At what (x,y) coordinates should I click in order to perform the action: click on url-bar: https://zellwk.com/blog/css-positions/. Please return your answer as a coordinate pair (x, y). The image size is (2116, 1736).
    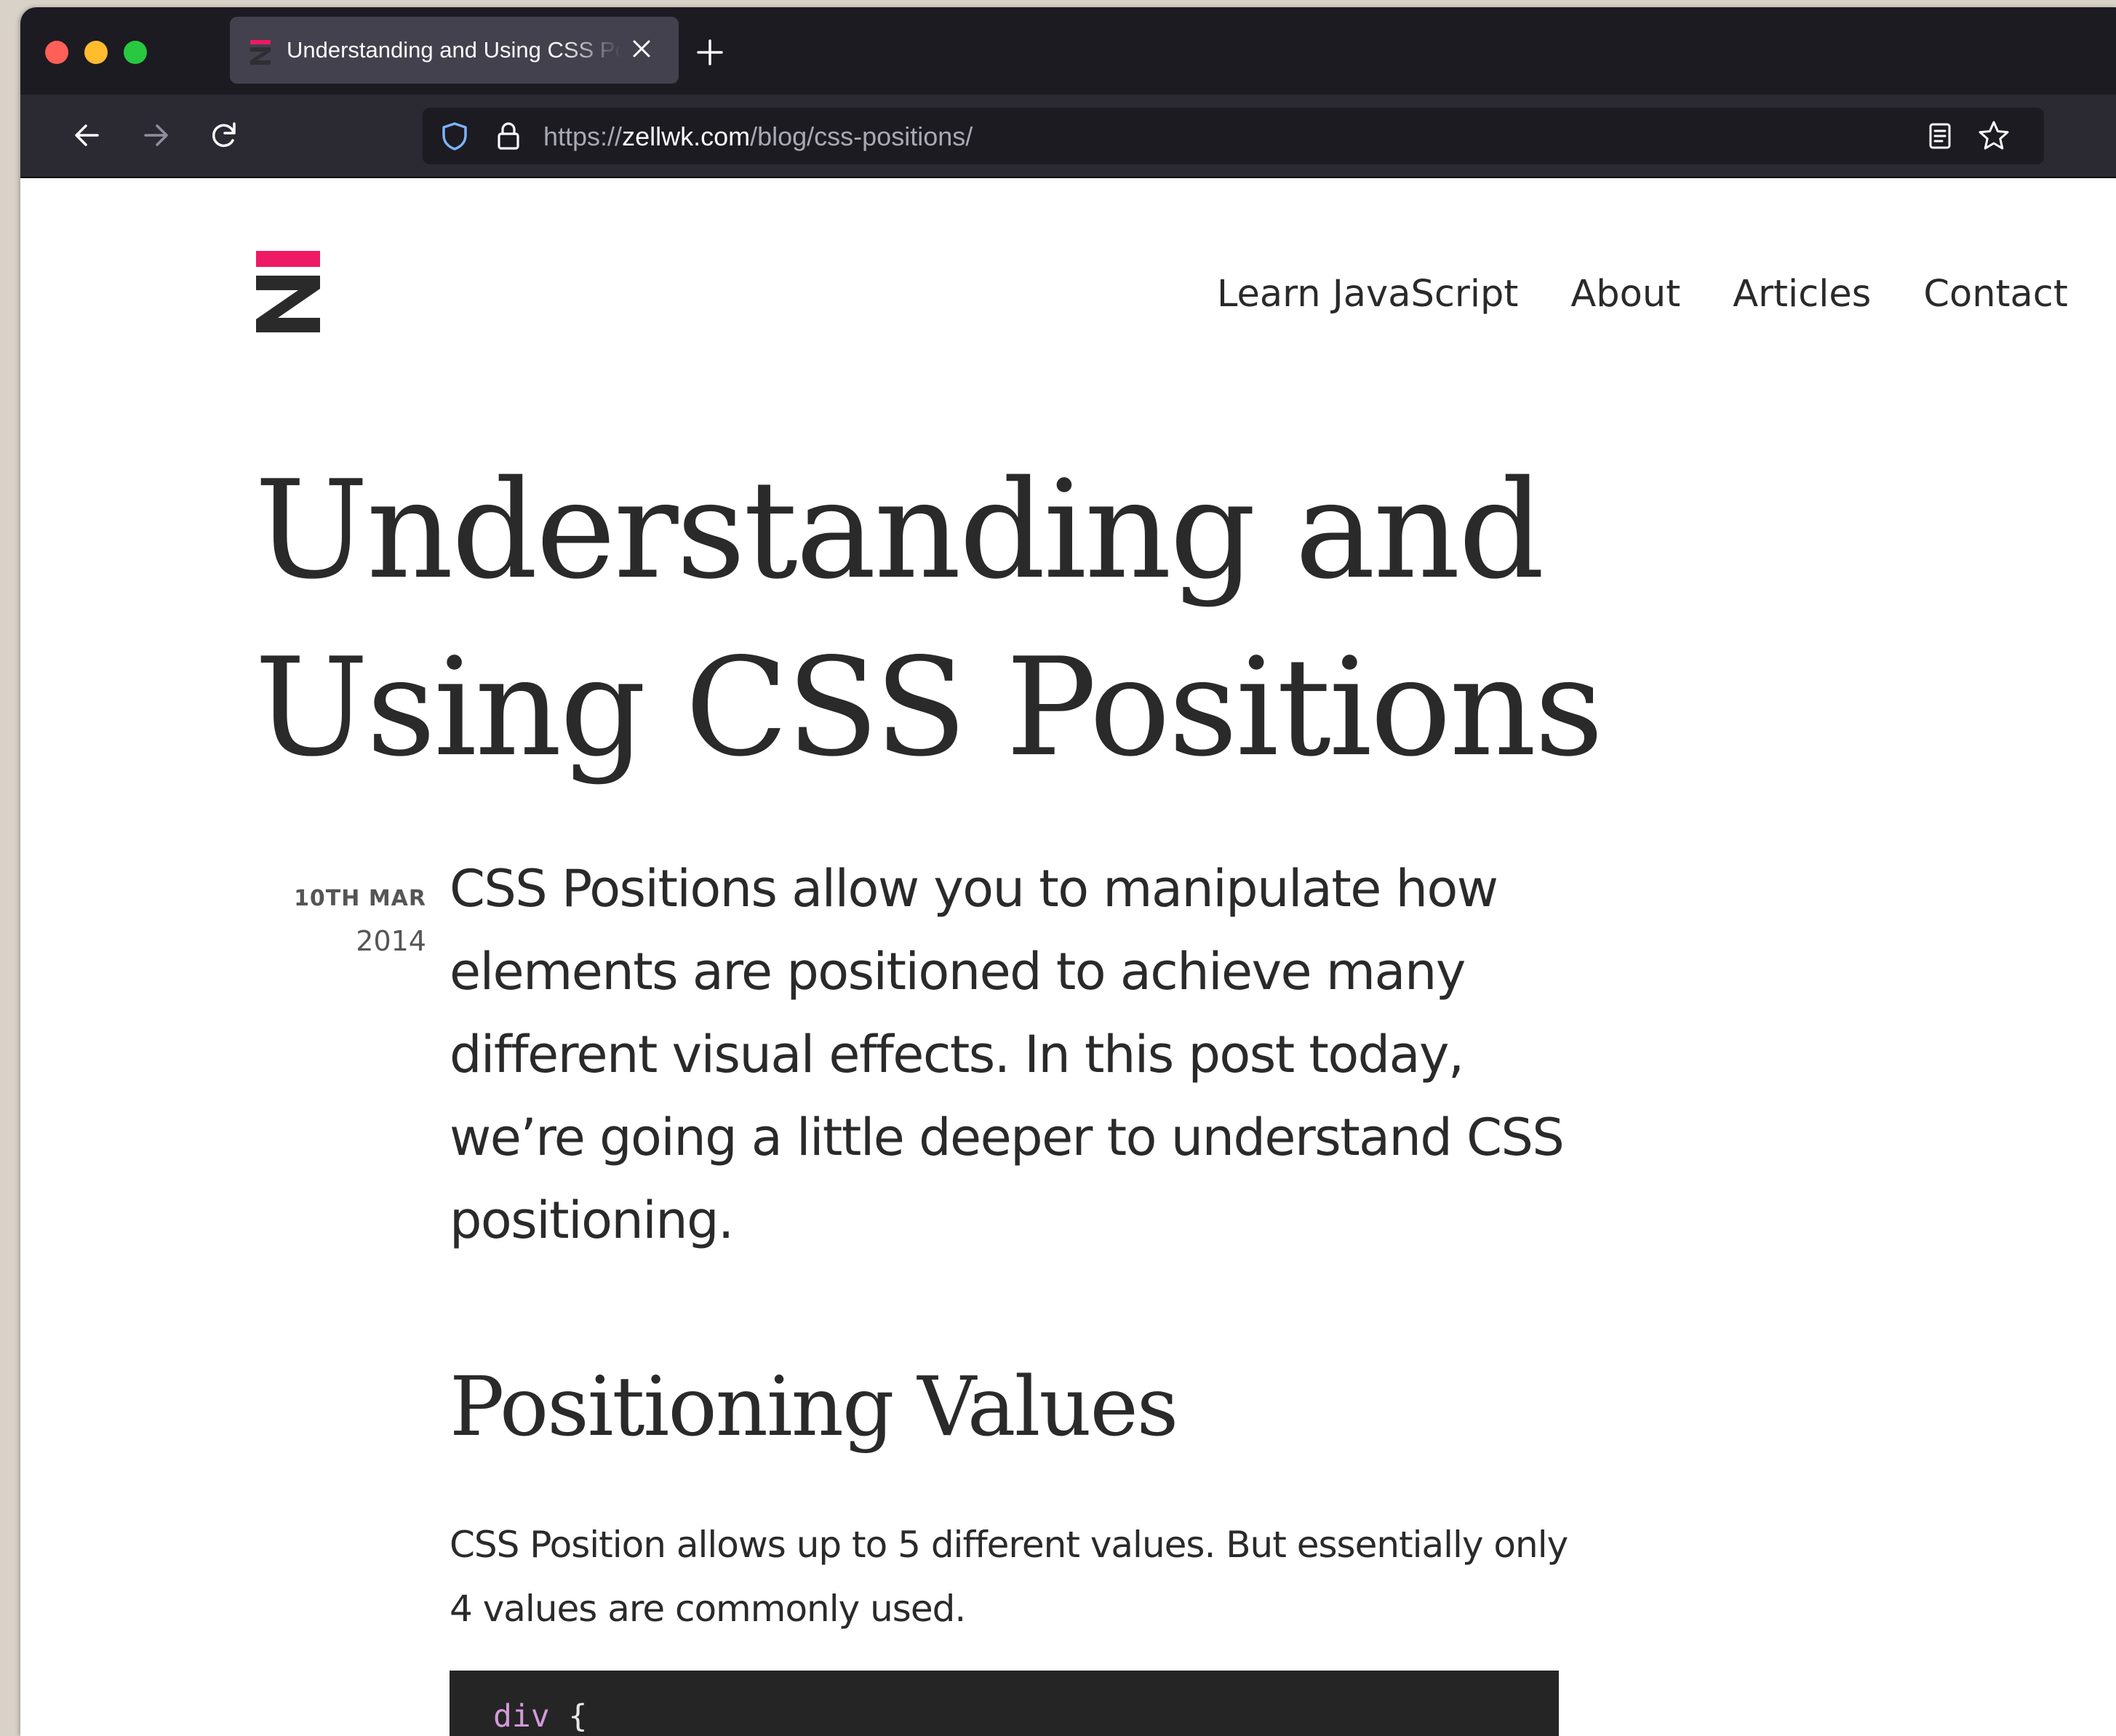
    Looking at the image, I should click on (1233, 136).